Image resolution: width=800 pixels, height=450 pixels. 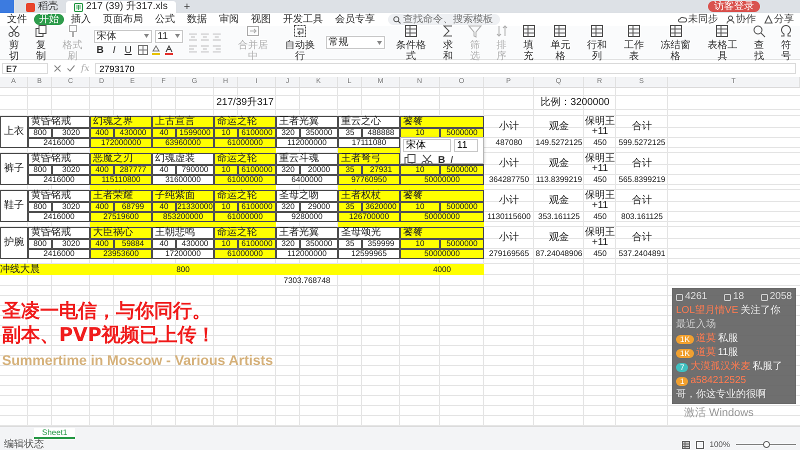 What do you see at coordinates (187, 7) in the screenshot?
I see `new-tab-button: +` at bounding box center [187, 7].